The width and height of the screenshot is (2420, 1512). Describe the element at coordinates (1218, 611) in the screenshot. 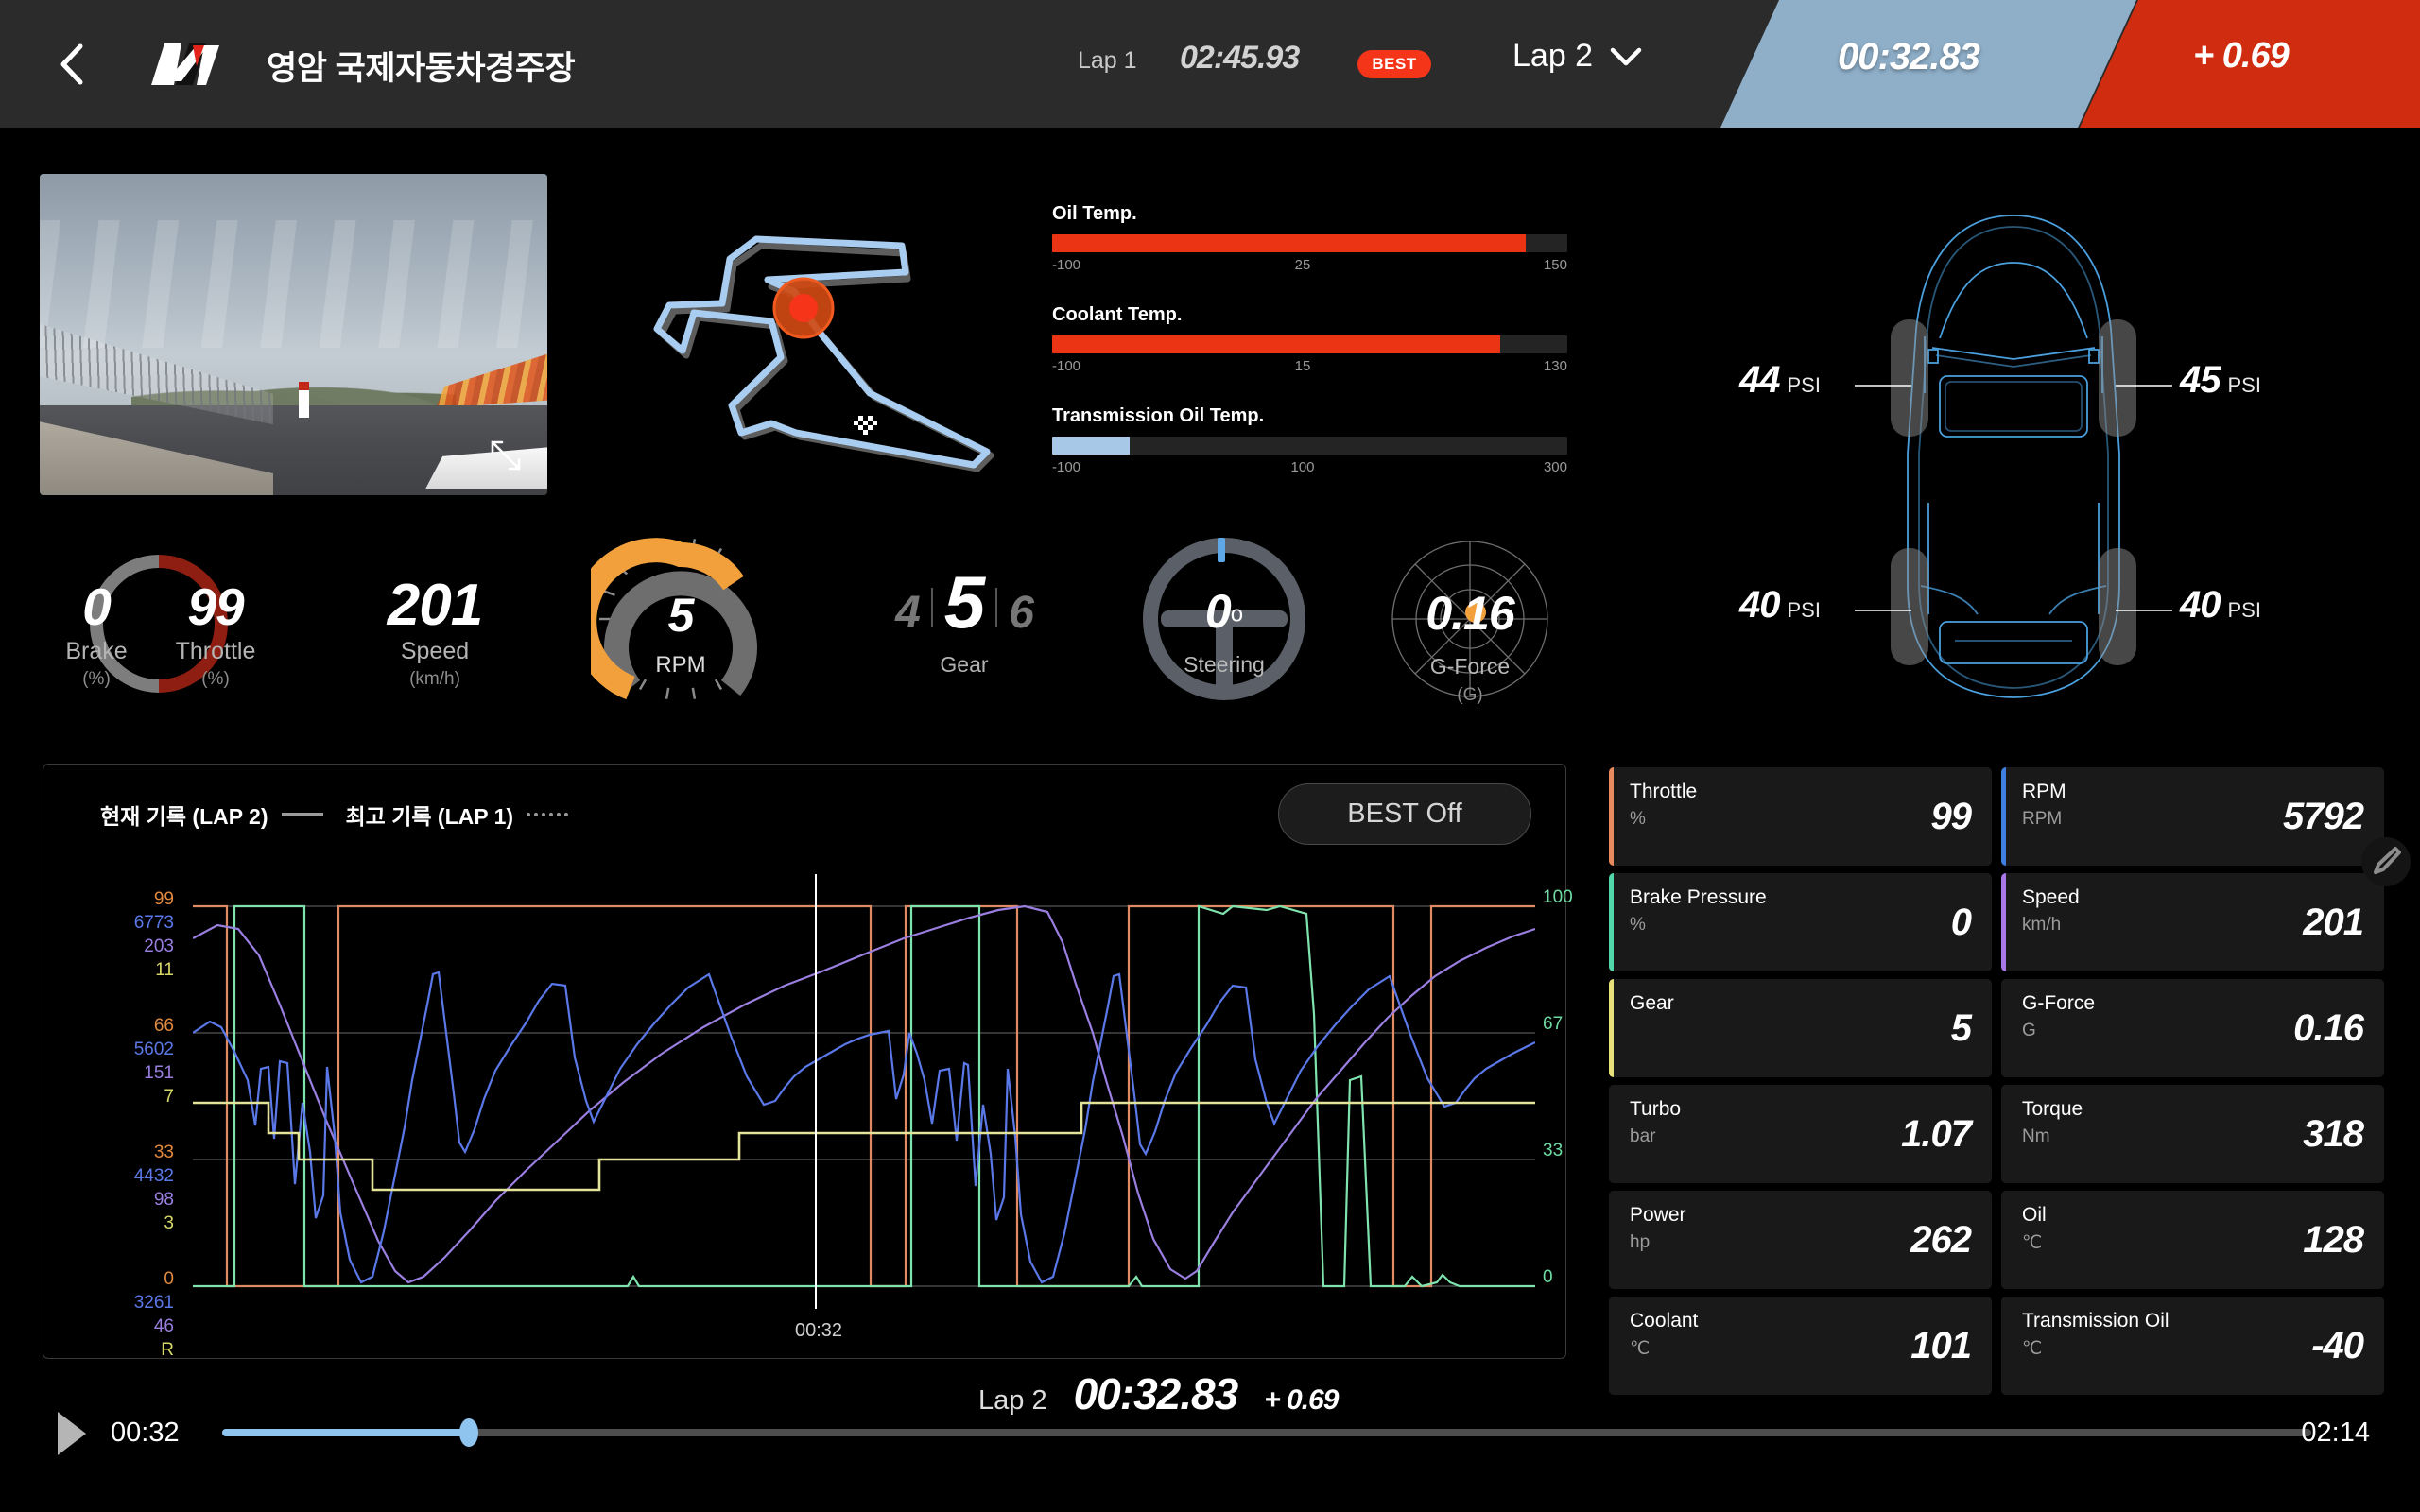

I see `steering-value: 0` at that location.